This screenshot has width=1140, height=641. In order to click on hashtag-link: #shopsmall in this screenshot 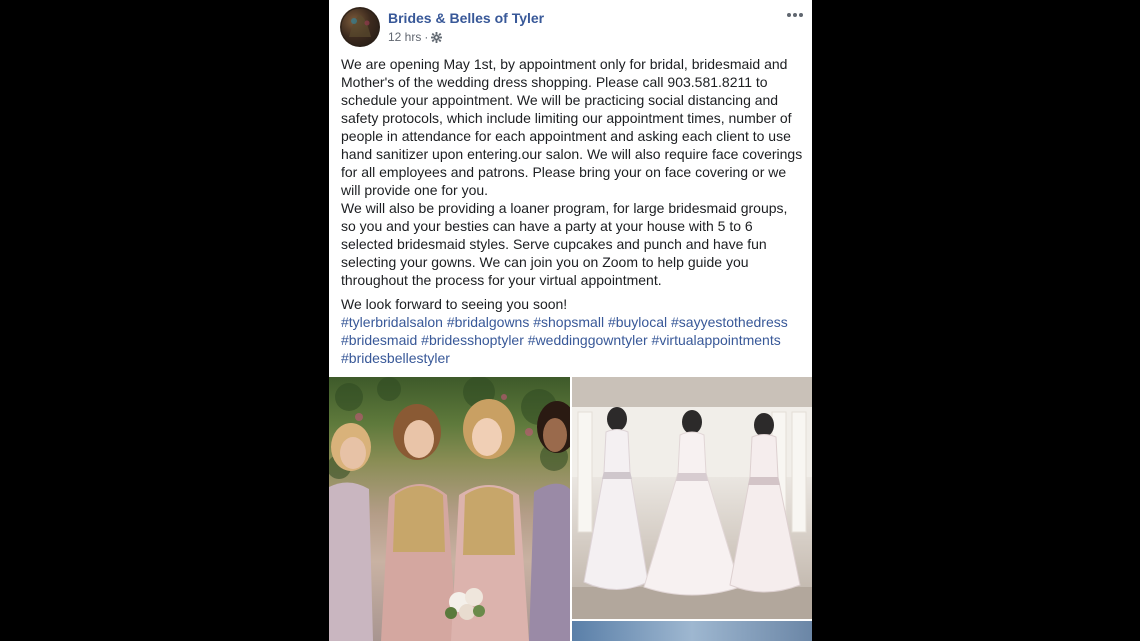, I will do `click(568, 322)`.